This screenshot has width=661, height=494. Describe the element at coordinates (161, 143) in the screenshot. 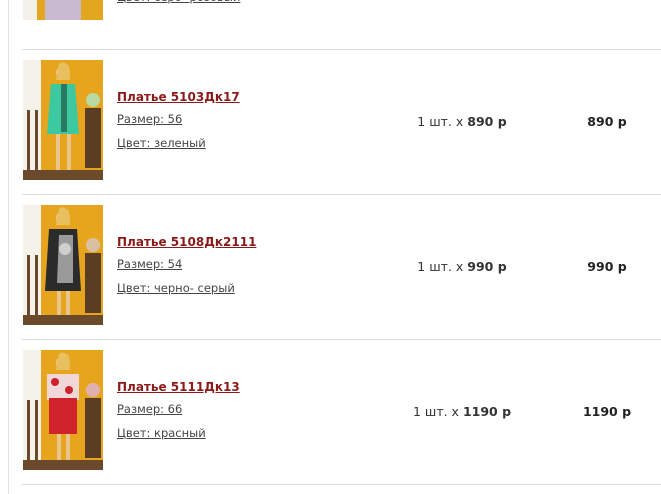

I see `item-color-link: Цвет: зеленый` at that location.